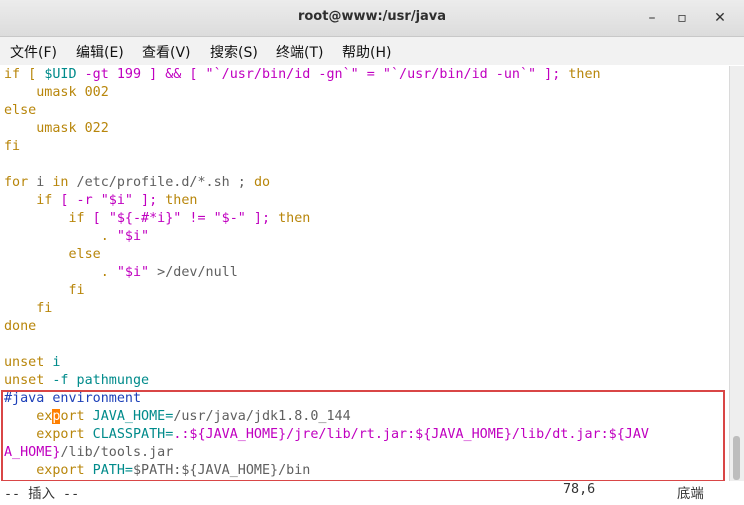 The width and height of the screenshot is (744, 505). What do you see at coordinates (720, 18) in the screenshot?
I see `close-icon: ✕` at bounding box center [720, 18].